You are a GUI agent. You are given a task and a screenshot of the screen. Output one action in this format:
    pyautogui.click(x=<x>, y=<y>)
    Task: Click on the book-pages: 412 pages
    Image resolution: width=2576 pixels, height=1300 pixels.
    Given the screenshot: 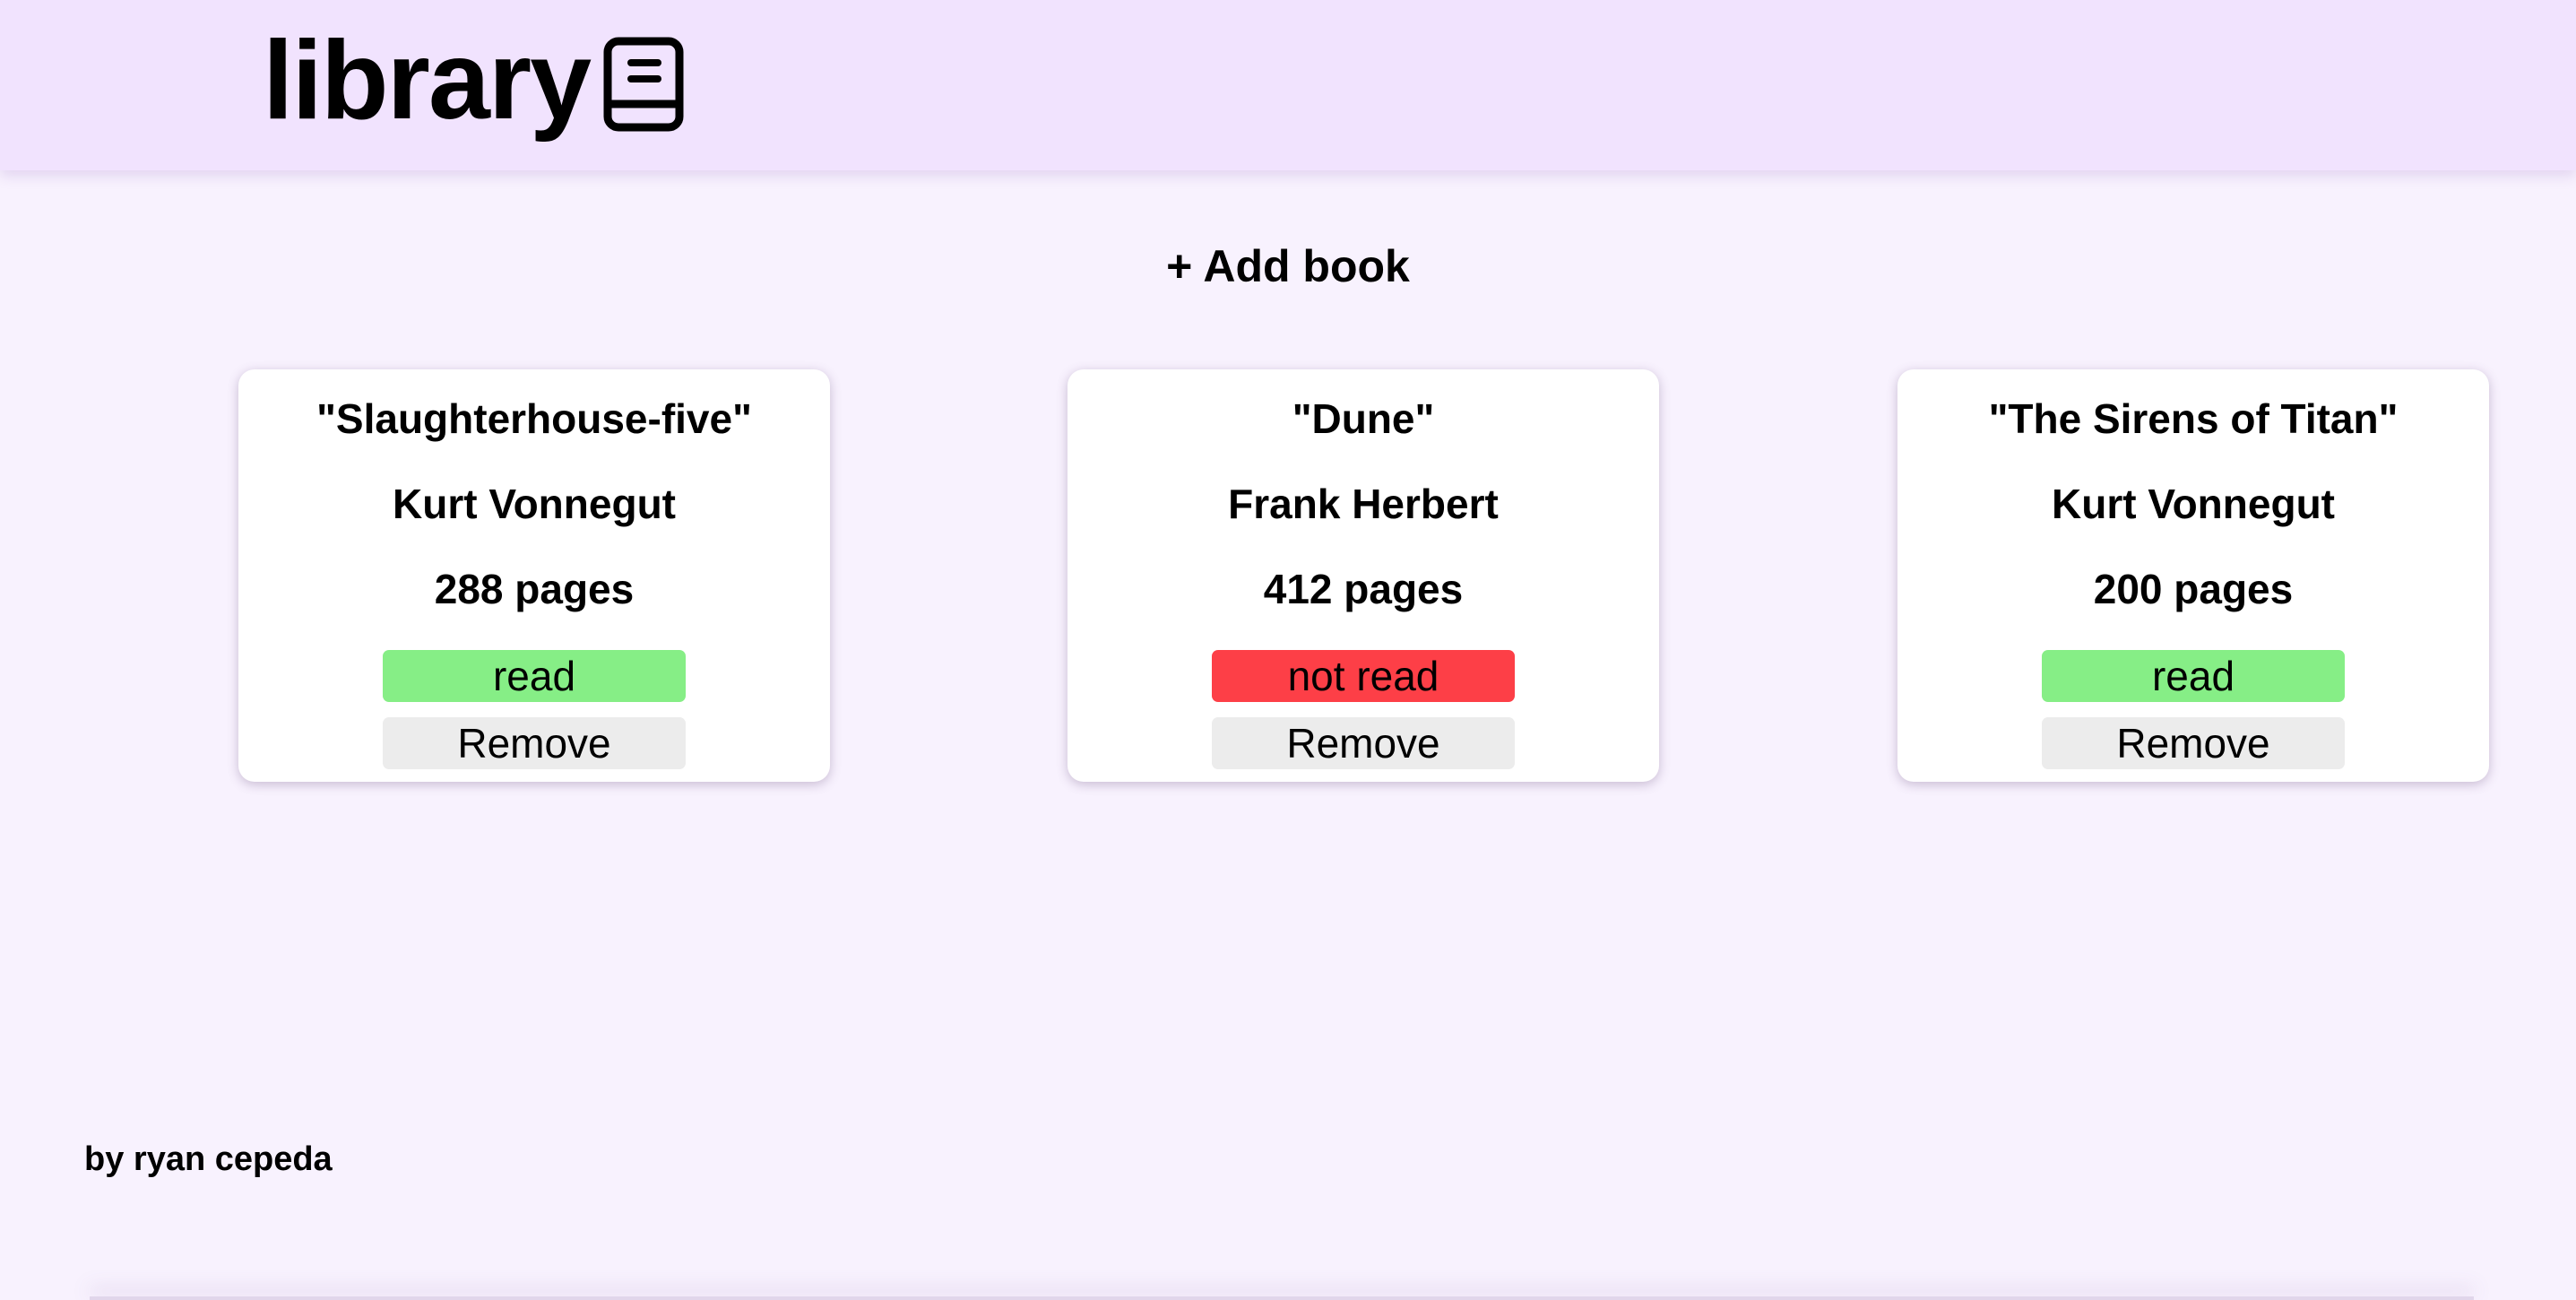 What is the action you would take?
    pyautogui.click(x=1363, y=589)
    